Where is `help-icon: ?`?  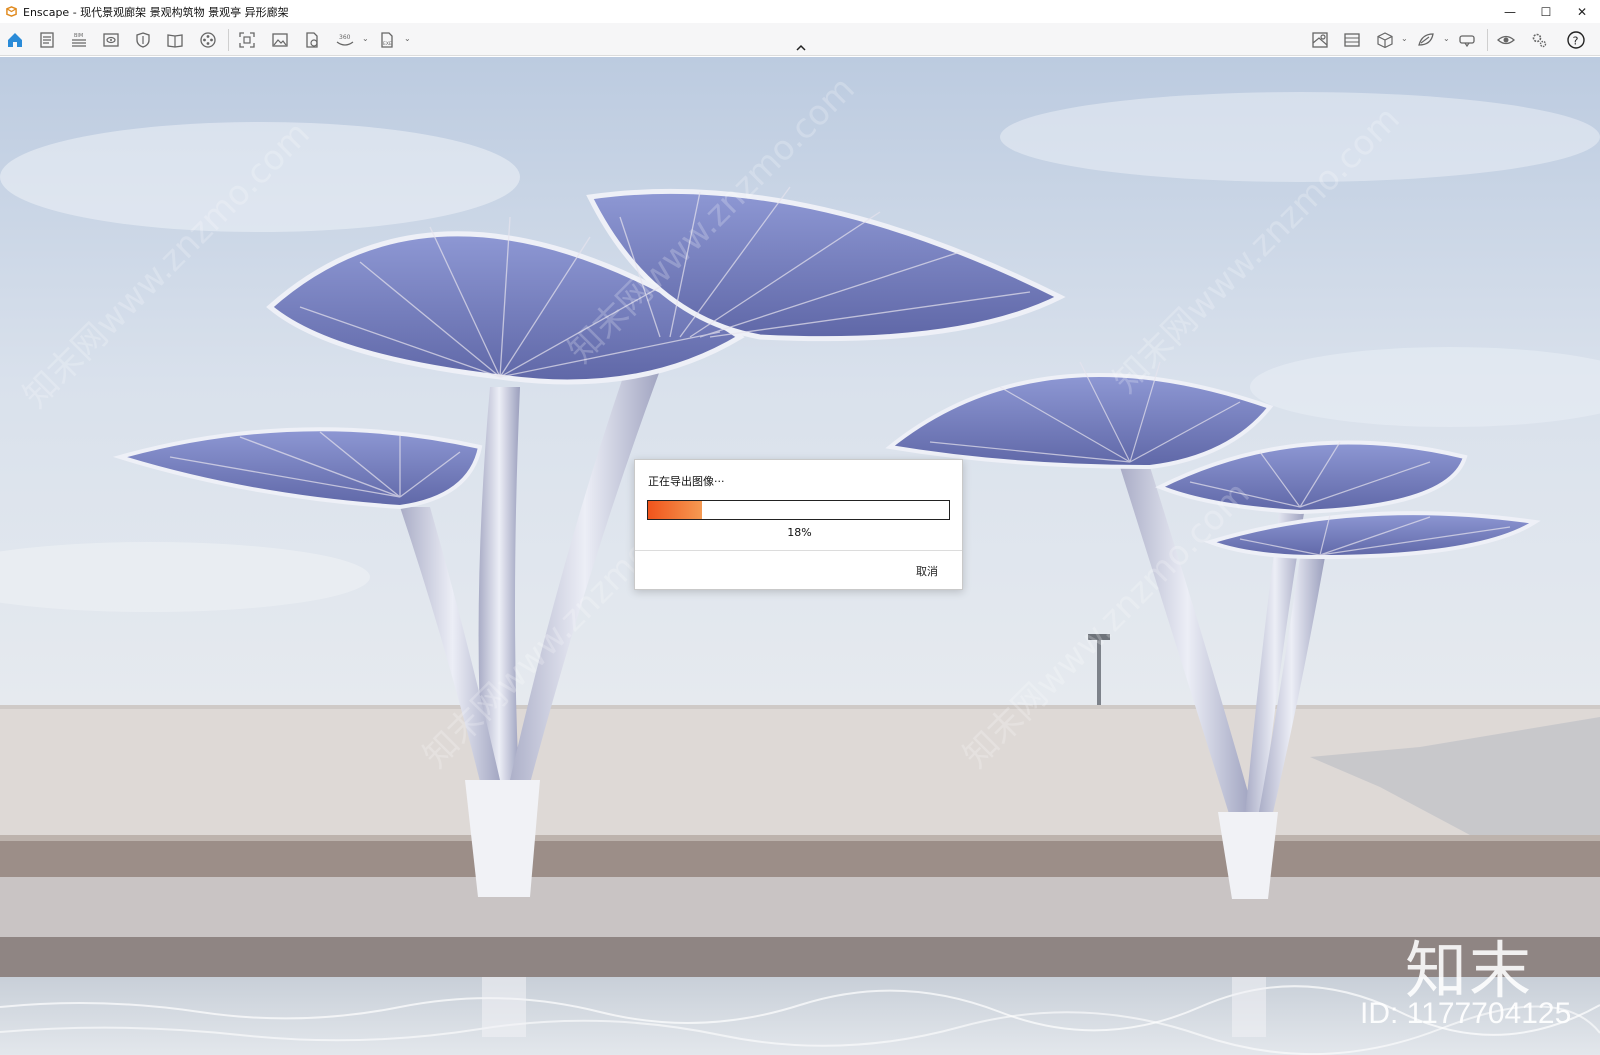 help-icon: ? is located at coordinates (1576, 40).